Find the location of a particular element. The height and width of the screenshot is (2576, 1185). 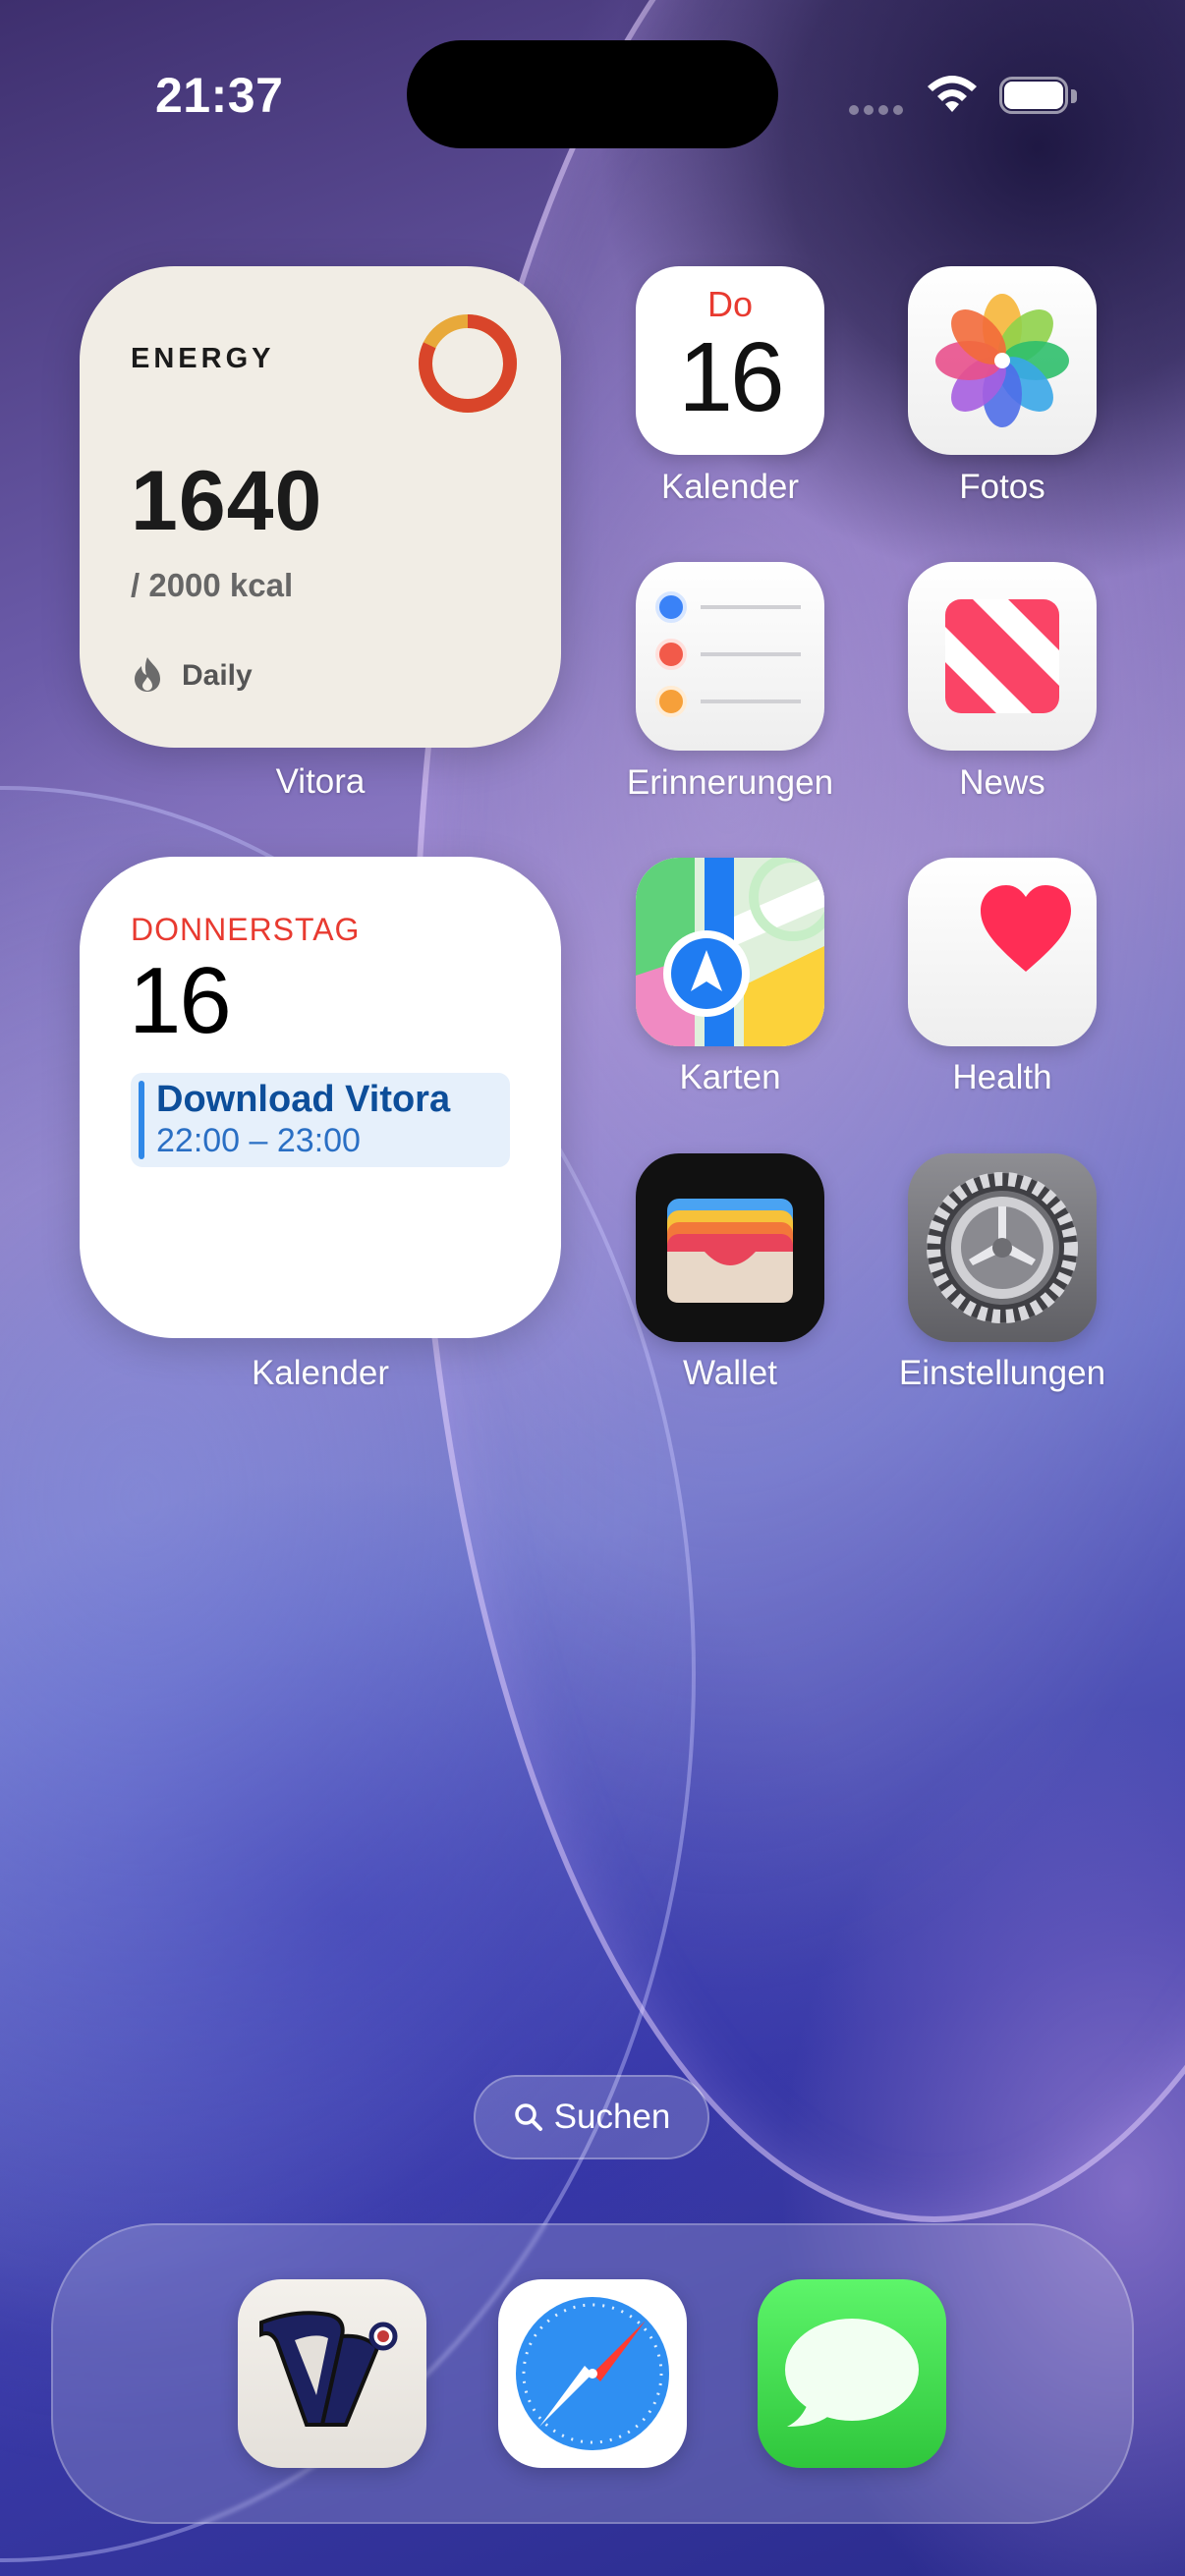

messages-icon is located at coordinates (852, 2373).